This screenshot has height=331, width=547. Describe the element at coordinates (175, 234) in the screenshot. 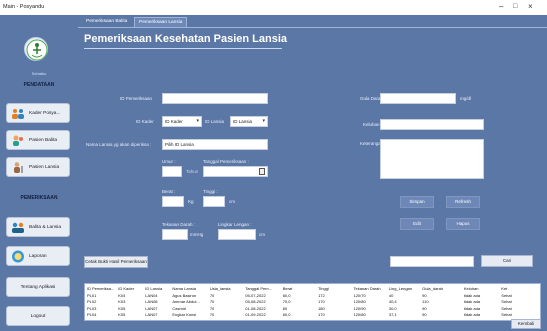

I see `tekanan-darah-field` at that location.